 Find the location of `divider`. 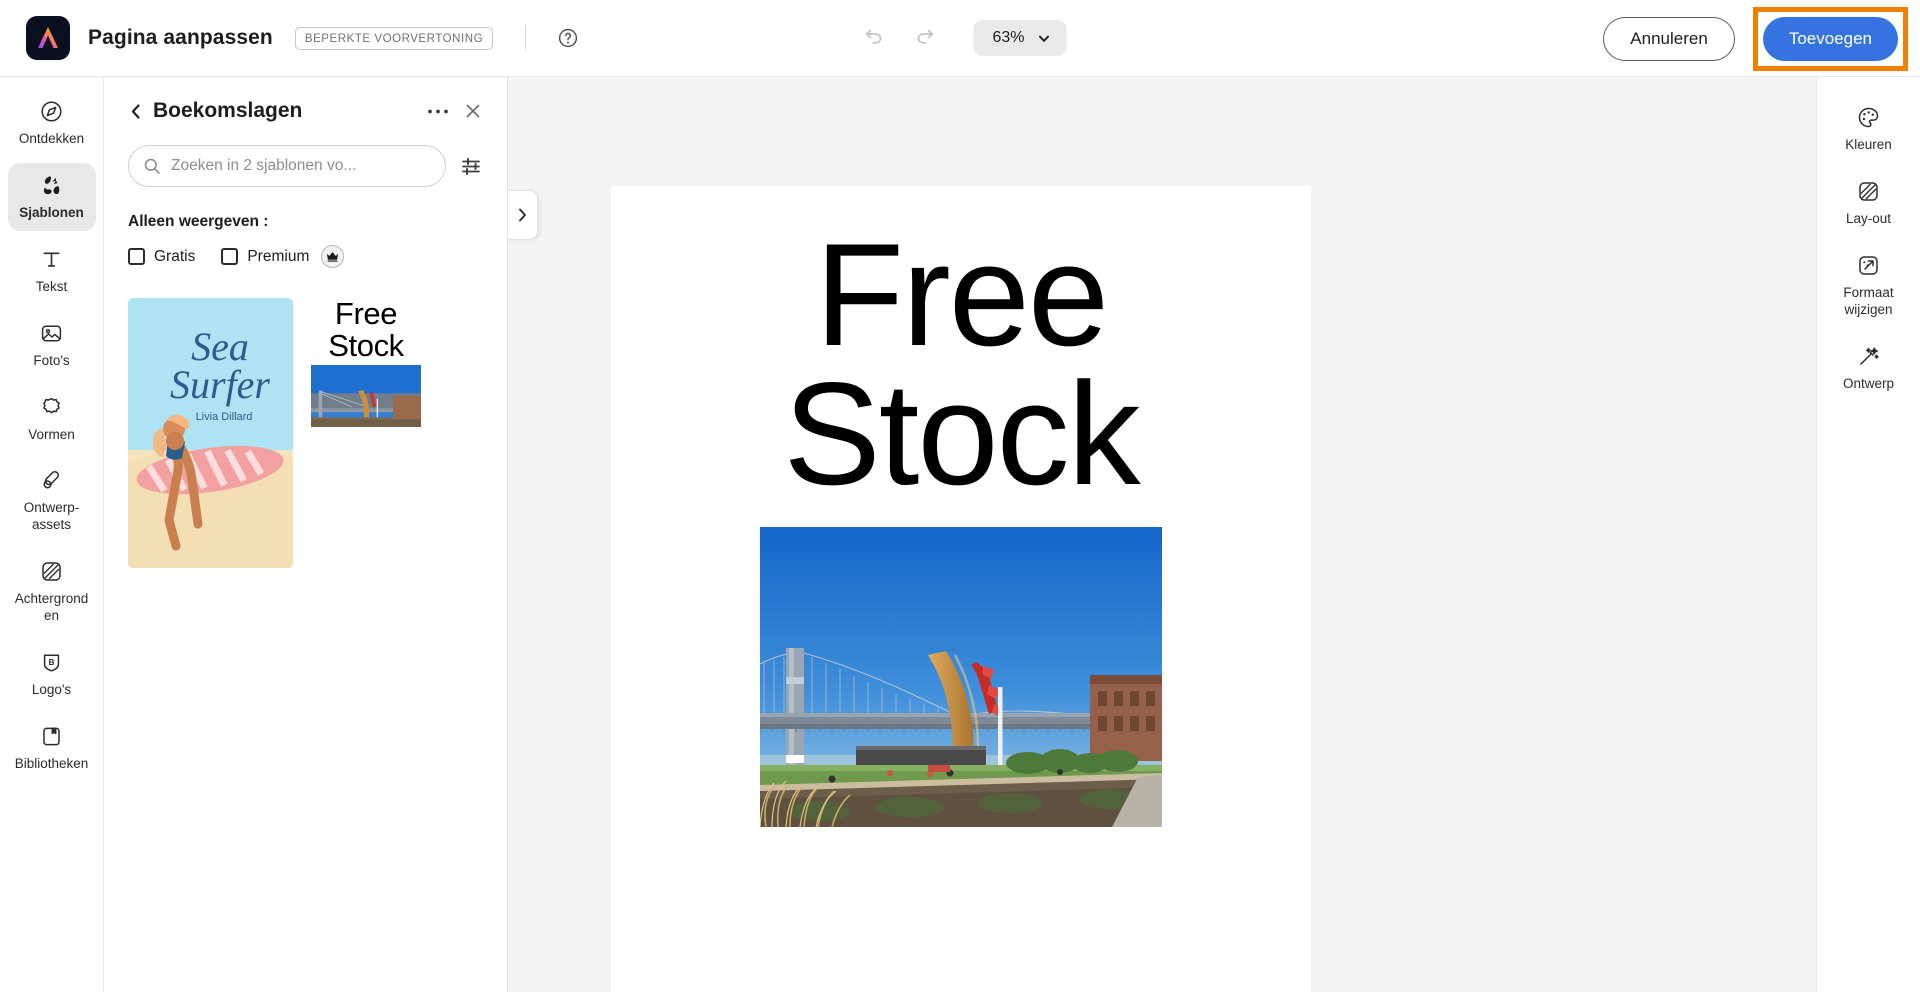

divider is located at coordinates (526, 38).